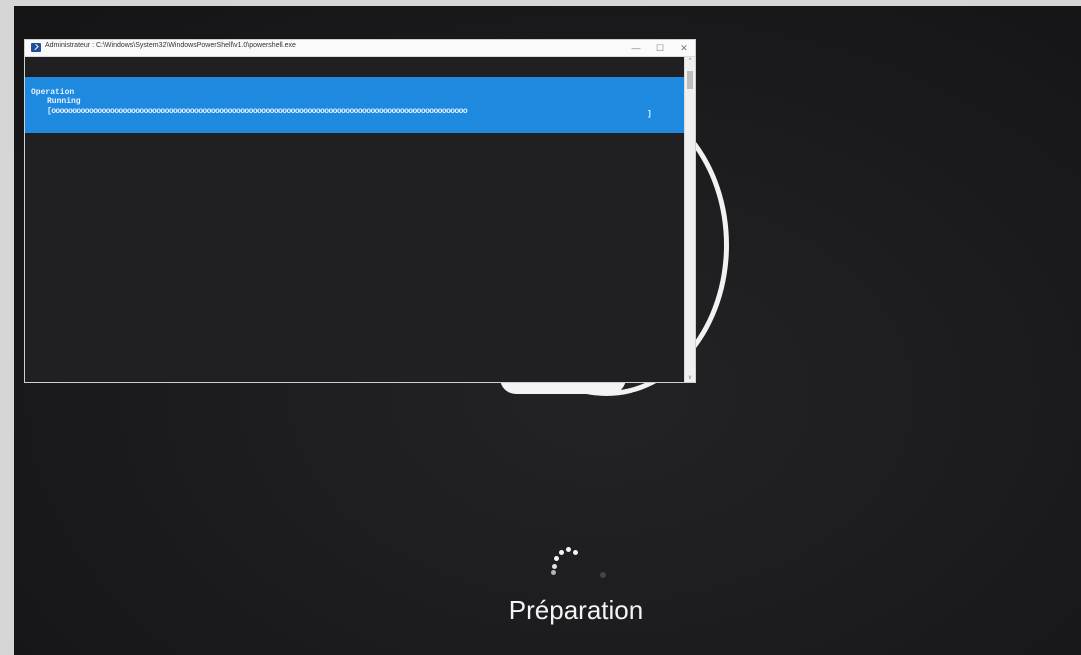  Describe the element at coordinates (649, 114) in the screenshot. I see `progress-bar-end: ]` at that location.